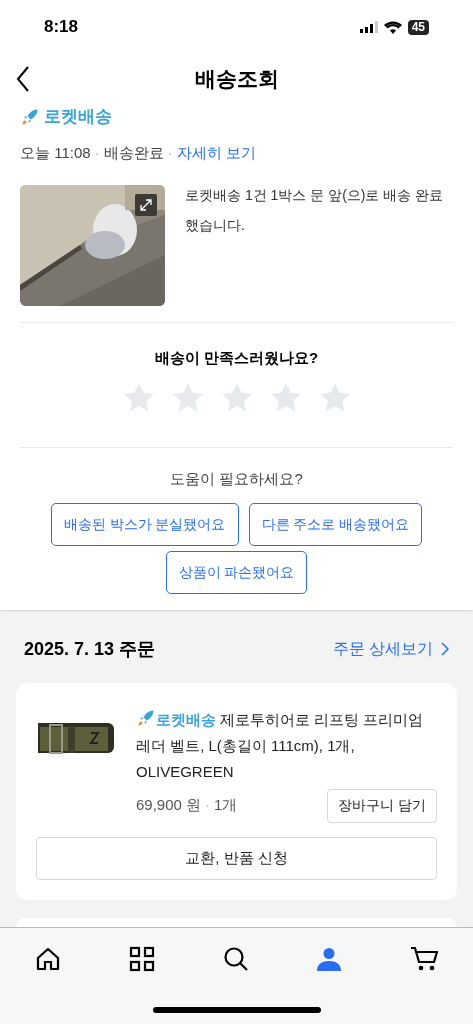 Image resolution: width=473 pixels, height=1024 pixels. What do you see at coordinates (236, 858) in the screenshot?
I see `return-request-button: 교환, 반품 신청` at bounding box center [236, 858].